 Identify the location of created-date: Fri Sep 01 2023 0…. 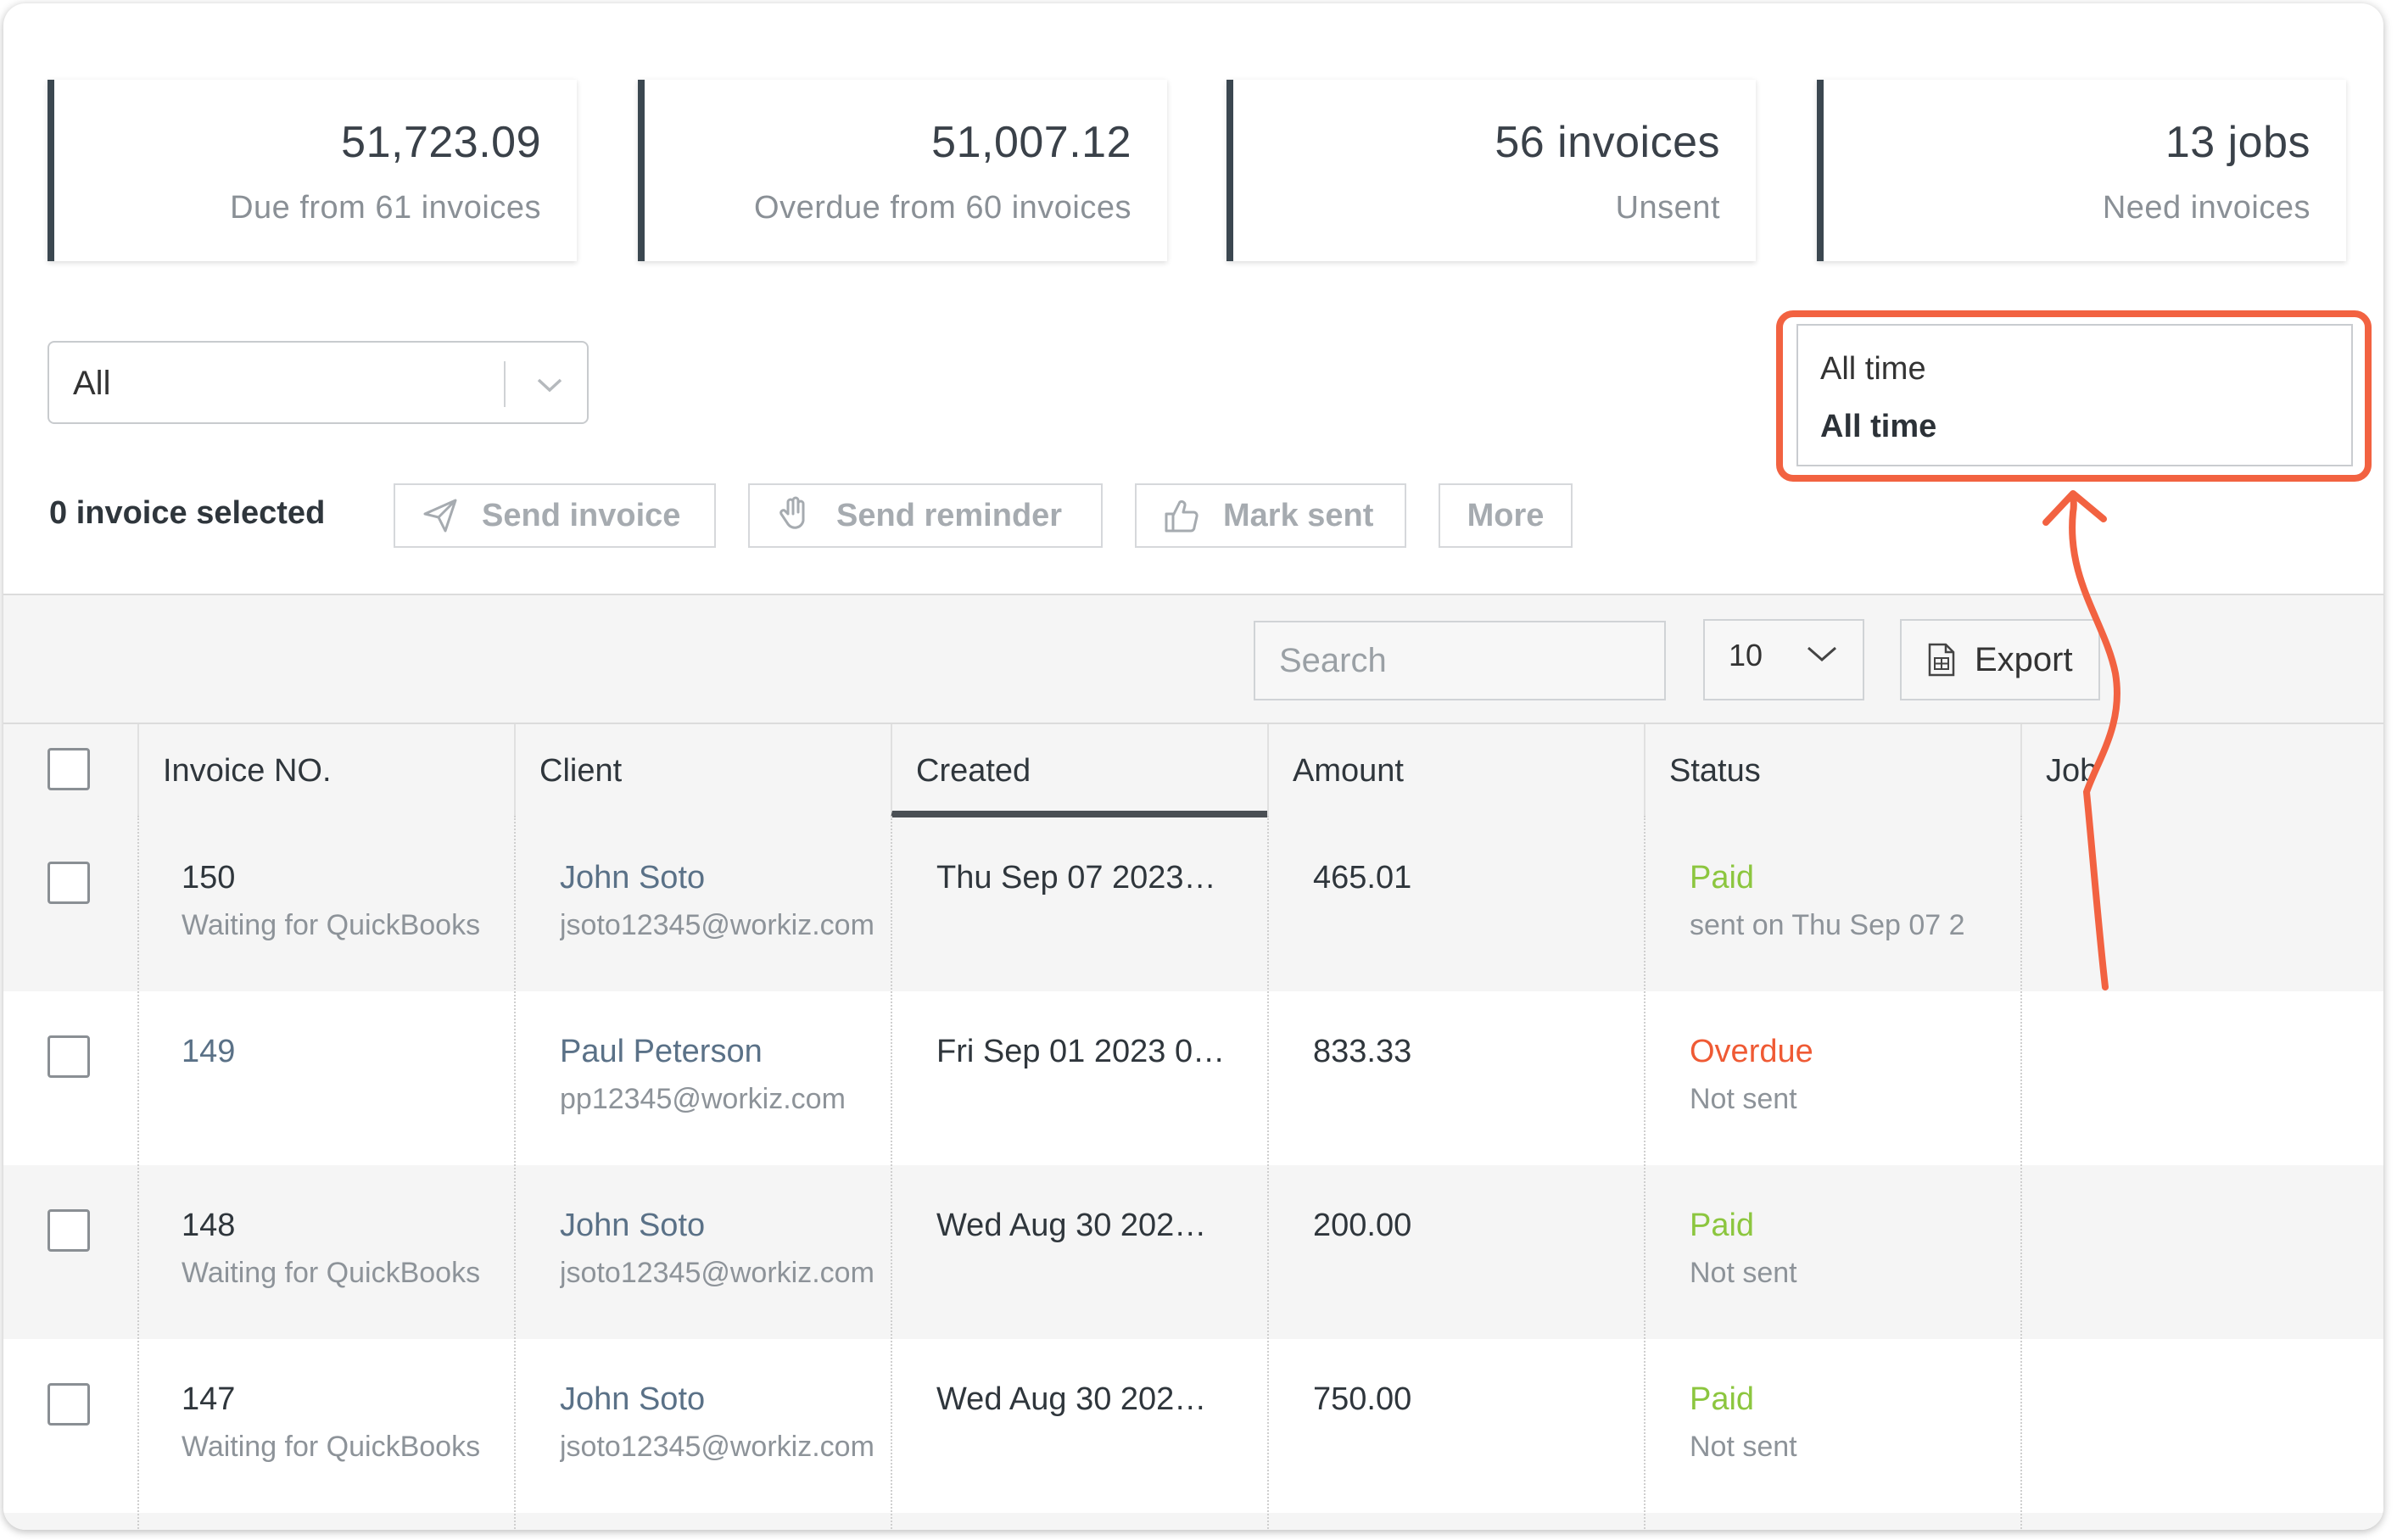
(1081, 1051).